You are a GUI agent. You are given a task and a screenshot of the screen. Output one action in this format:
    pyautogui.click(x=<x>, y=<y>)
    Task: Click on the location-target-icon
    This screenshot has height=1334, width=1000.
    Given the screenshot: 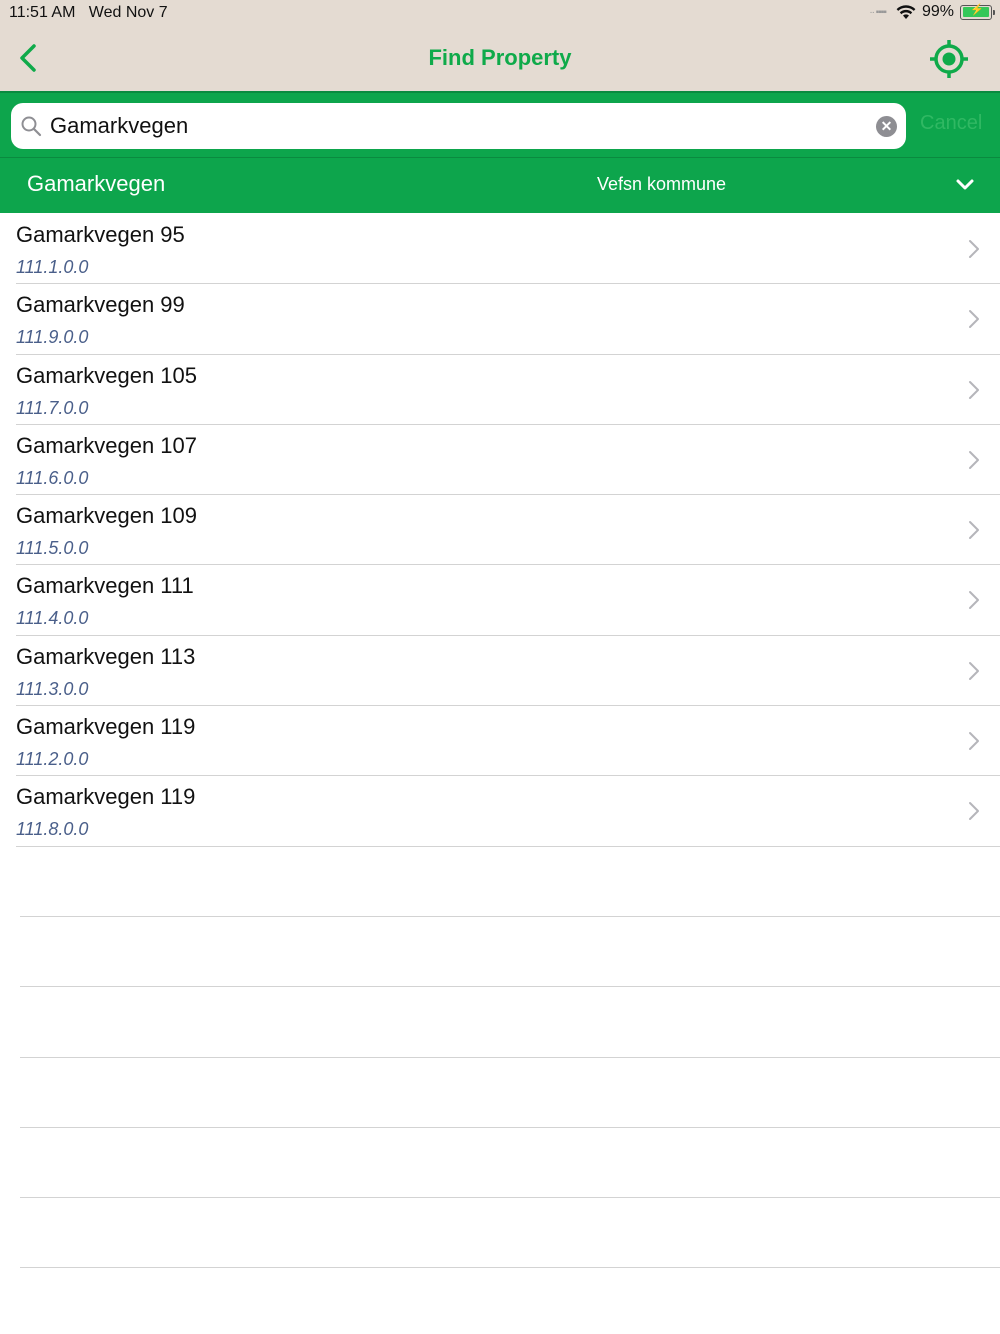 What is the action you would take?
    pyautogui.click(x=949, y=59)
    